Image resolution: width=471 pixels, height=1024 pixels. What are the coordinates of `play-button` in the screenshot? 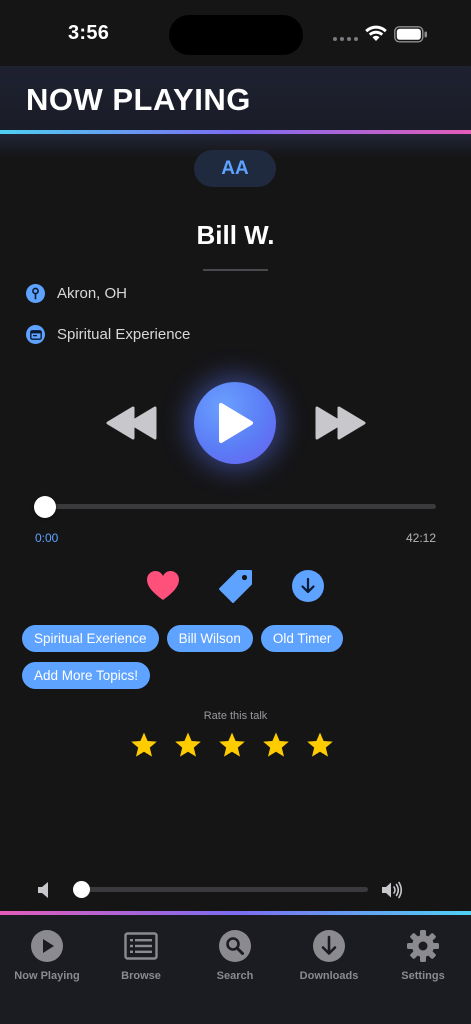 It's located at (235, 423).